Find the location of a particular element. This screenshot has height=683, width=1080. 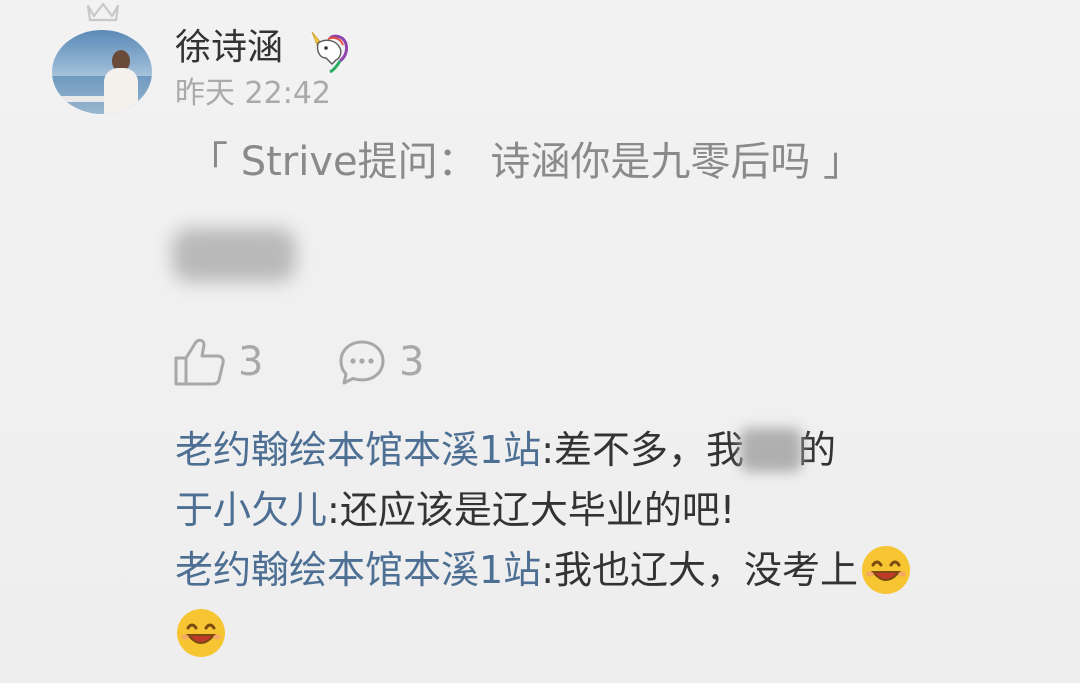

comment-text-tail: 的 is located at coordinates (817, 450).